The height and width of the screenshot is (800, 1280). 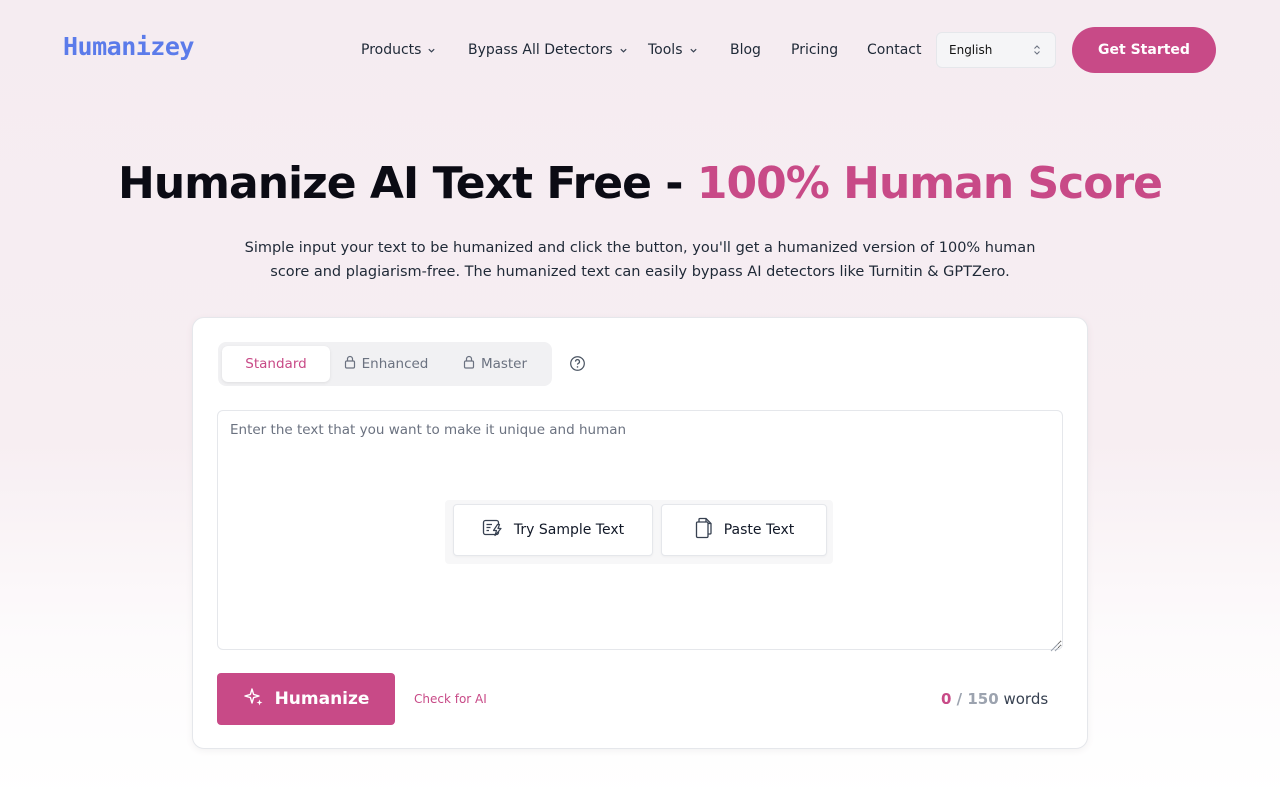 I want to click on get-started-button: Get Started, so click(x=1144, y=50).